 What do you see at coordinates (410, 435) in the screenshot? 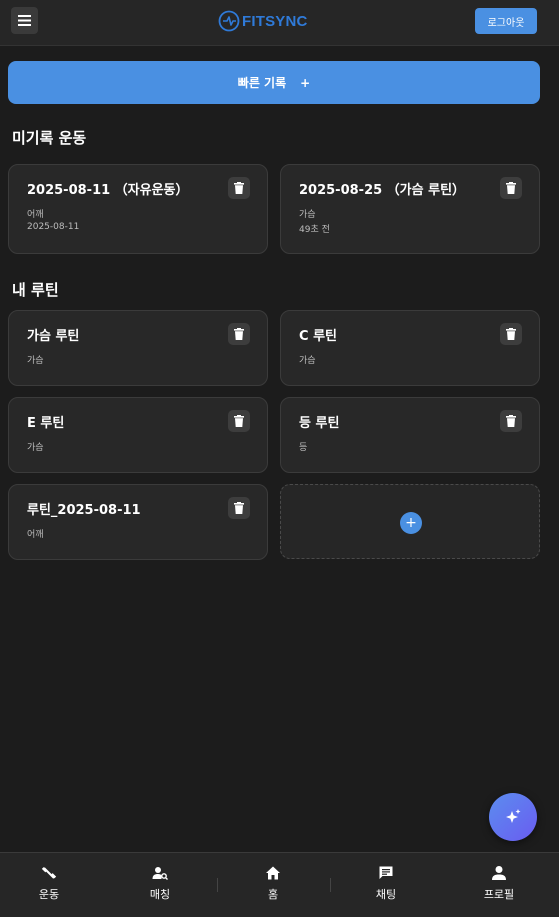
I see `routine-card: 등 루틴 등` at bounding box center [410, 435].